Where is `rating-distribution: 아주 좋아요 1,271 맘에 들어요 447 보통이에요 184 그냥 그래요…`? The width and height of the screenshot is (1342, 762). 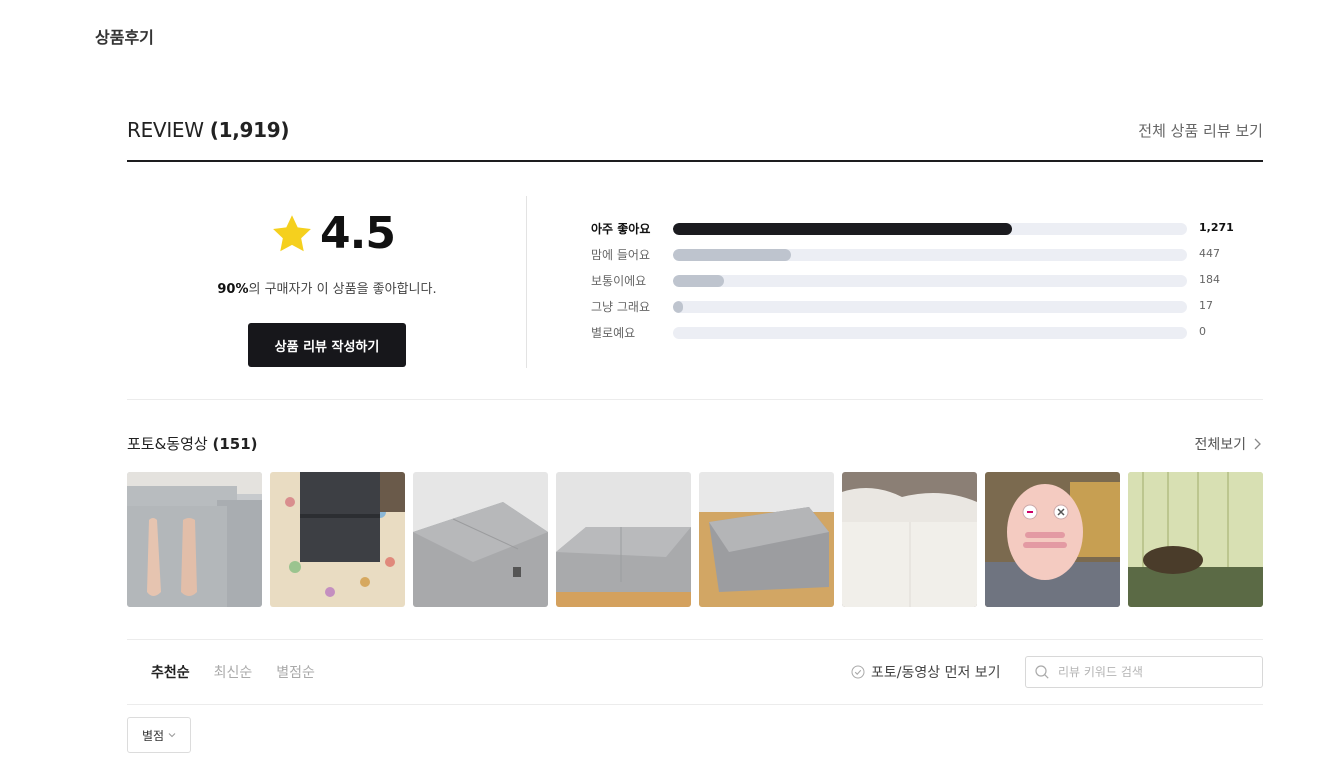
rating-distribution: 아주 좋아요 1,271 맘에 들어요 447 보통이에요 184 그냥 그래요… is located at coordinates (927, 283).